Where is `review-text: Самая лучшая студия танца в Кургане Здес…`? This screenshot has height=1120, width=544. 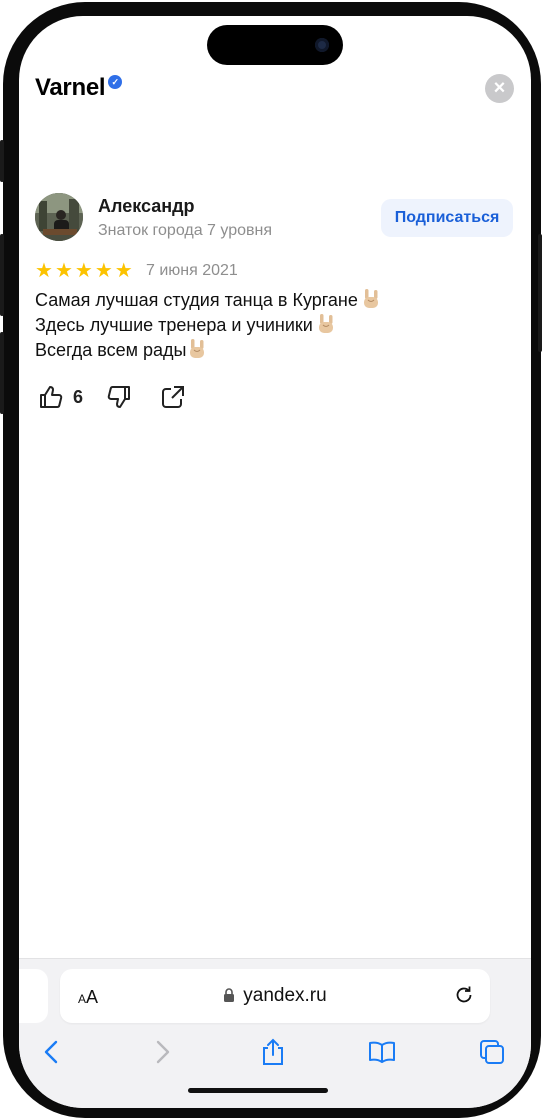
review-text: Самая лучшая студия танца в Кургане Здес… is located at coordinates (270, 325).